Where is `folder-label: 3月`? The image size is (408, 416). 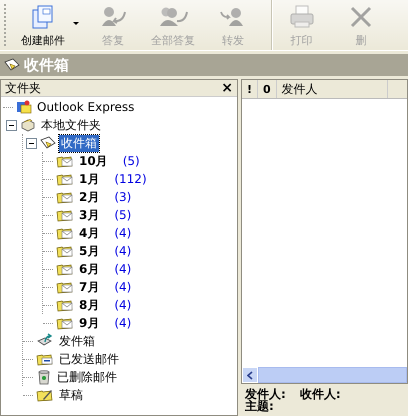 folder-label: 3月 is located at coordinates (89, 215).